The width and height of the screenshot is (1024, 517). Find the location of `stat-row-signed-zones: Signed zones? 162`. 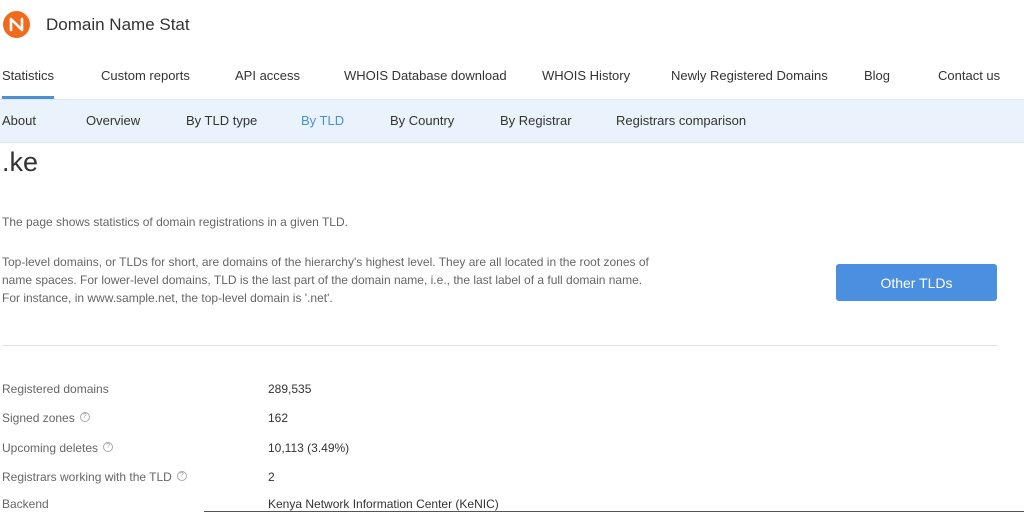

stat-row-signed-zones: Signed zones? 162 is located at coordinates (352, 421).